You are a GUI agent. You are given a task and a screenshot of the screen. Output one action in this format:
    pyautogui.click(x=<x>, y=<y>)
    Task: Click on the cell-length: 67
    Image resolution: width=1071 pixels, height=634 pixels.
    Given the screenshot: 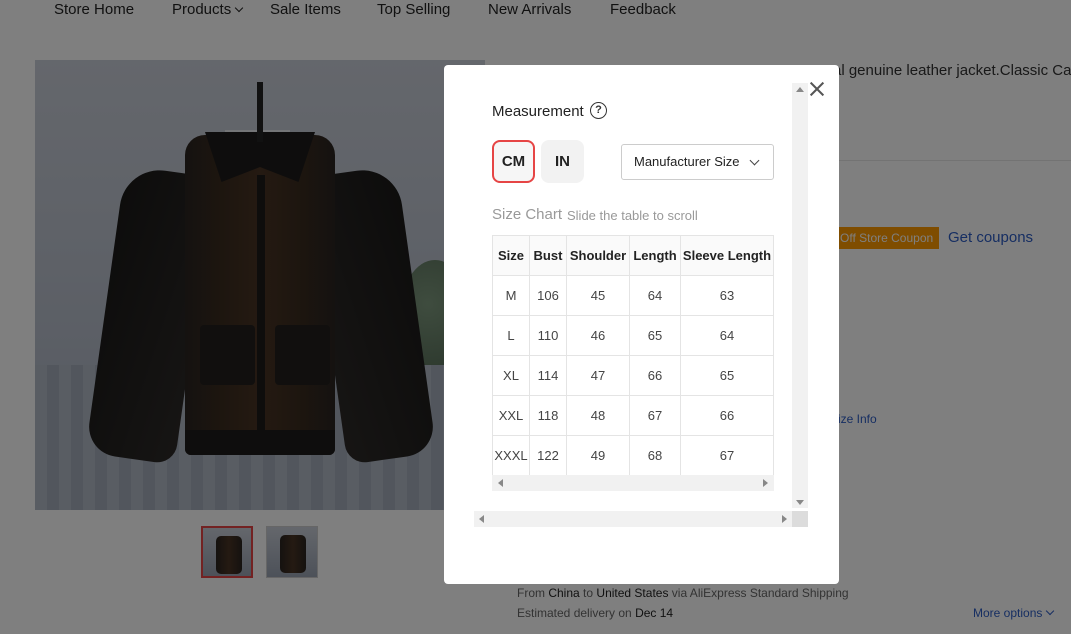 What is the action you would take?
    pyautogui.click(x=655, y=415)
    